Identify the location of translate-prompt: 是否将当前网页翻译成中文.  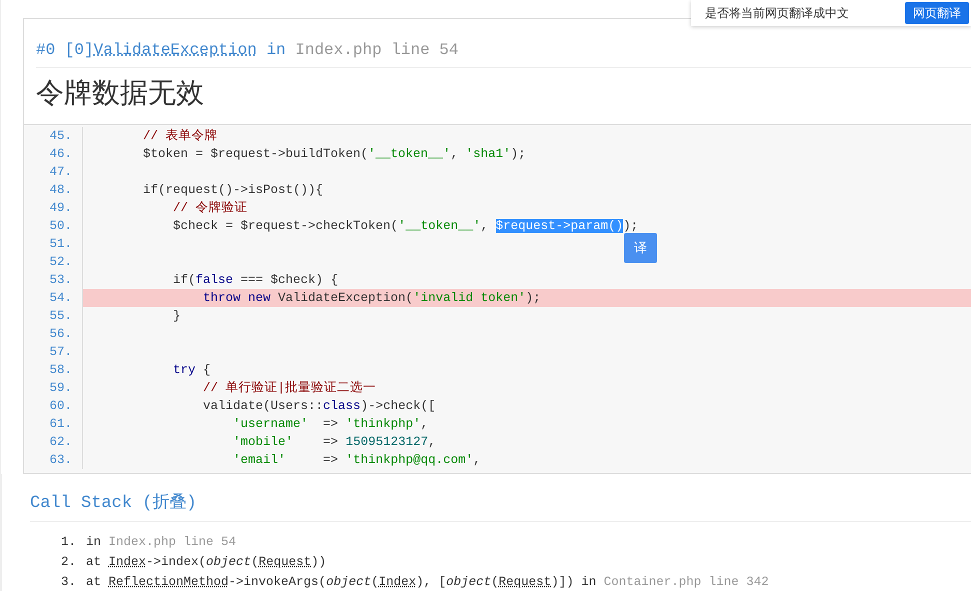
(777, 13).